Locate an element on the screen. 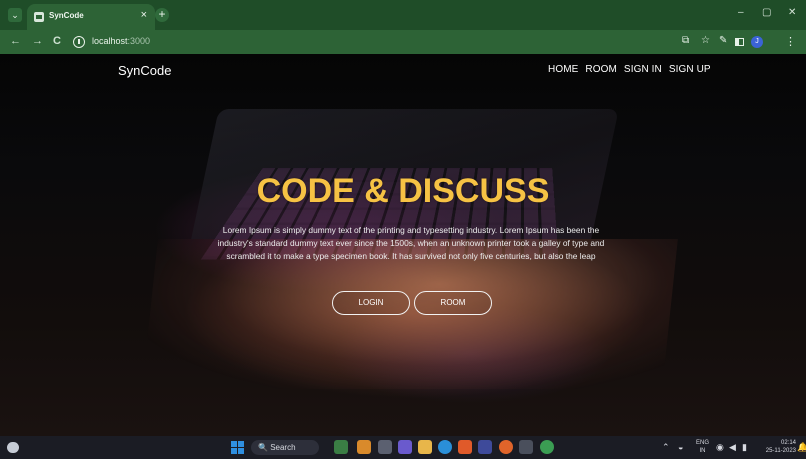 The image size is (806, 459). taskbar-search: 🔍 Search is located at coordinates (285, 447).